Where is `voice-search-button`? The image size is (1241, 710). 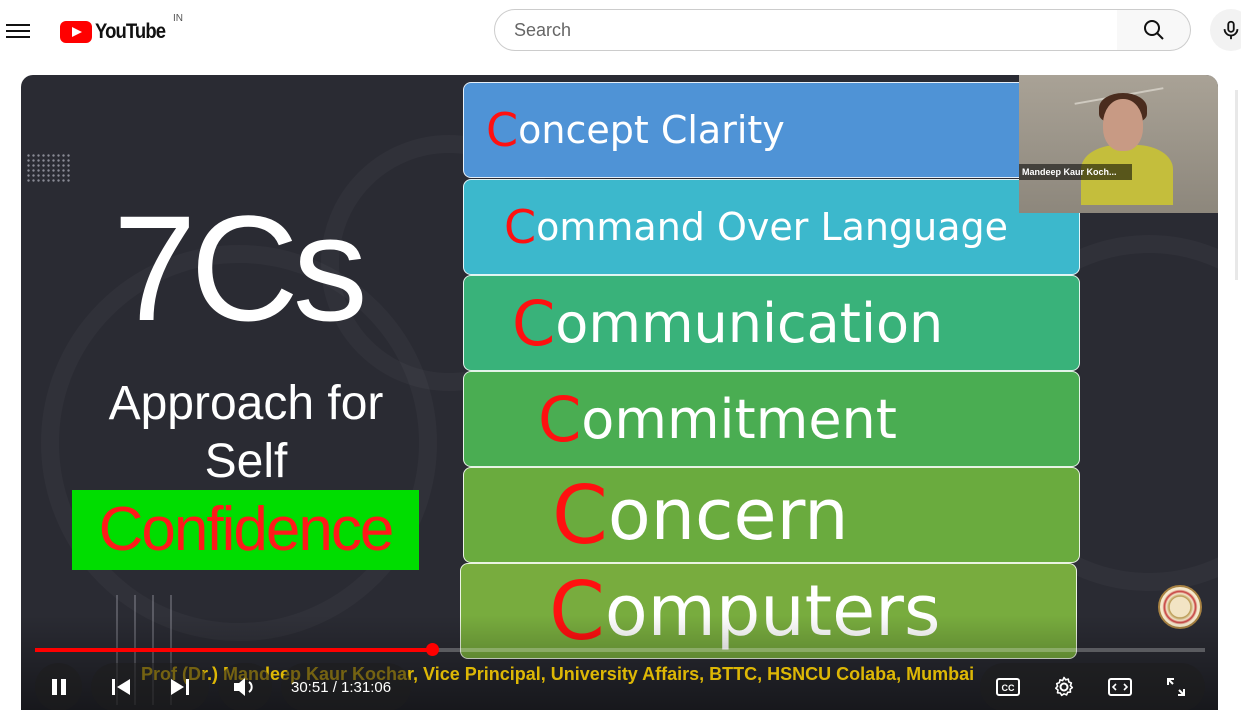
voice-search-button is located at coordinates (1225, 30).